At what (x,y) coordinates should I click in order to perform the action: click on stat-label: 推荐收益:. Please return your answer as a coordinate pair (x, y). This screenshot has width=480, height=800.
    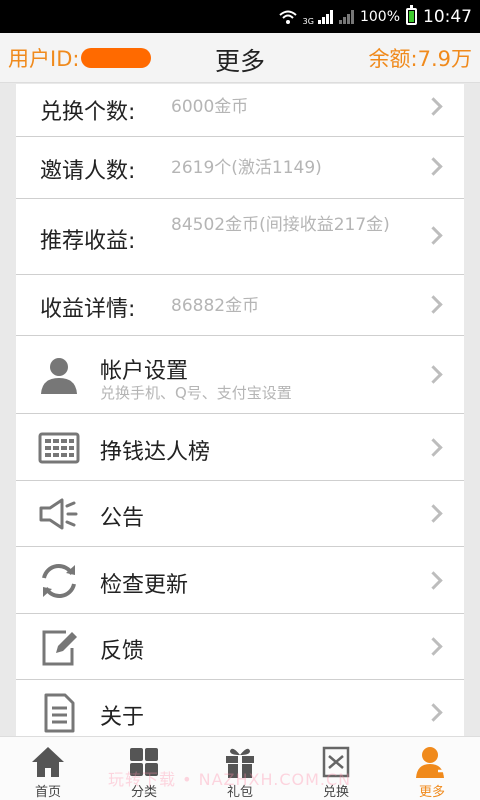
    Looking at the image, I should click on (88, 241).